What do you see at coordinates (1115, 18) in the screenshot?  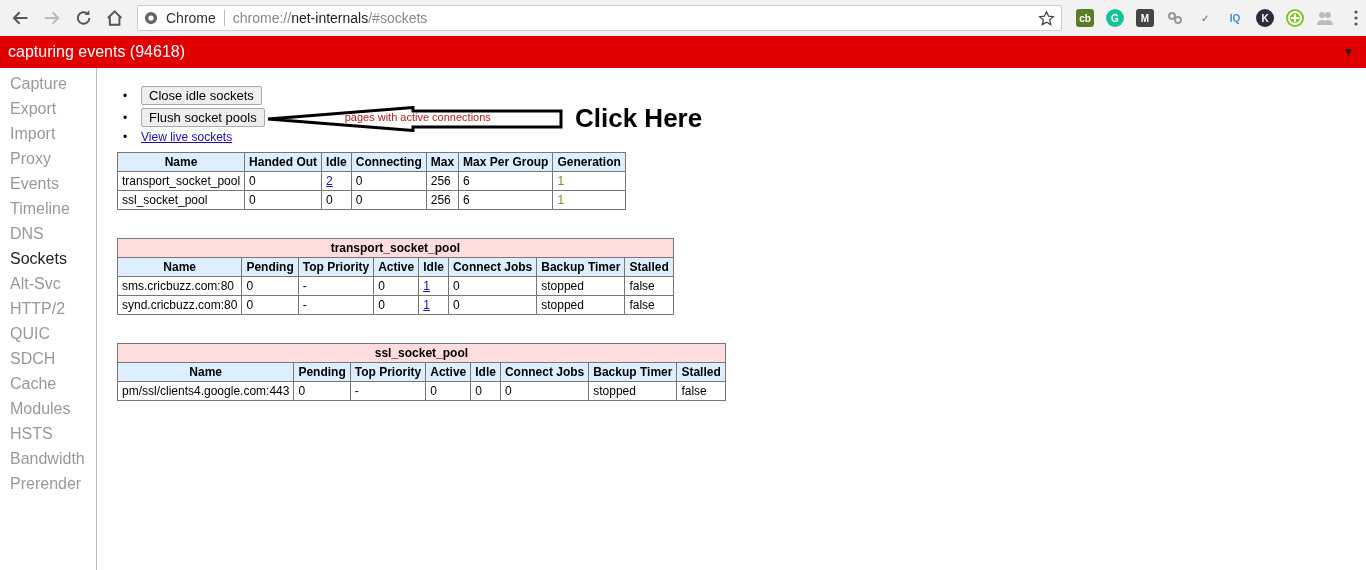 I see `extension-icon: G` at bounding box center [1115, 18].